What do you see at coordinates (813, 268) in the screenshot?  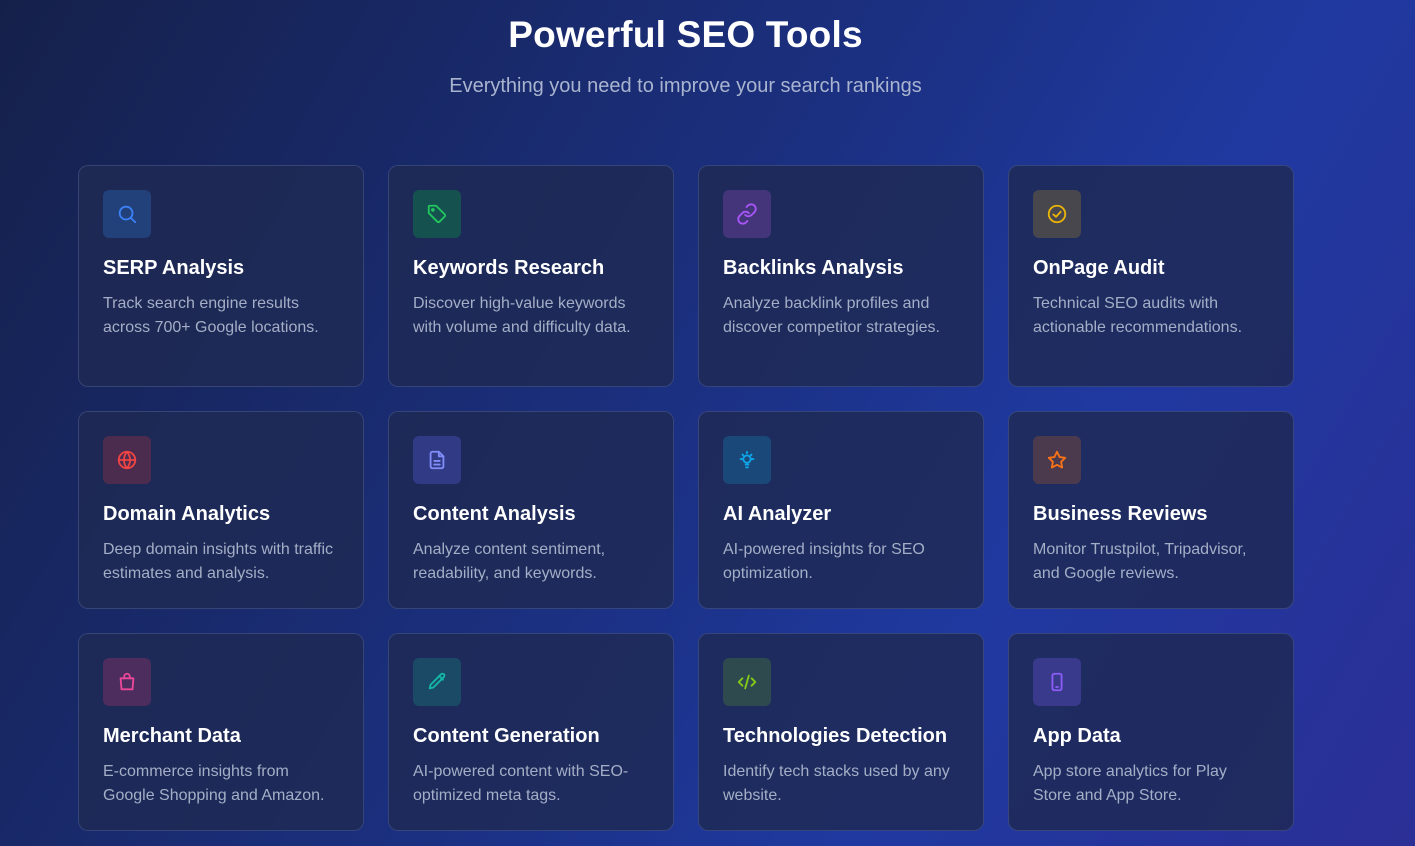 I see `card-title: Backlinks Analysis` at bounding box center [813, 268].